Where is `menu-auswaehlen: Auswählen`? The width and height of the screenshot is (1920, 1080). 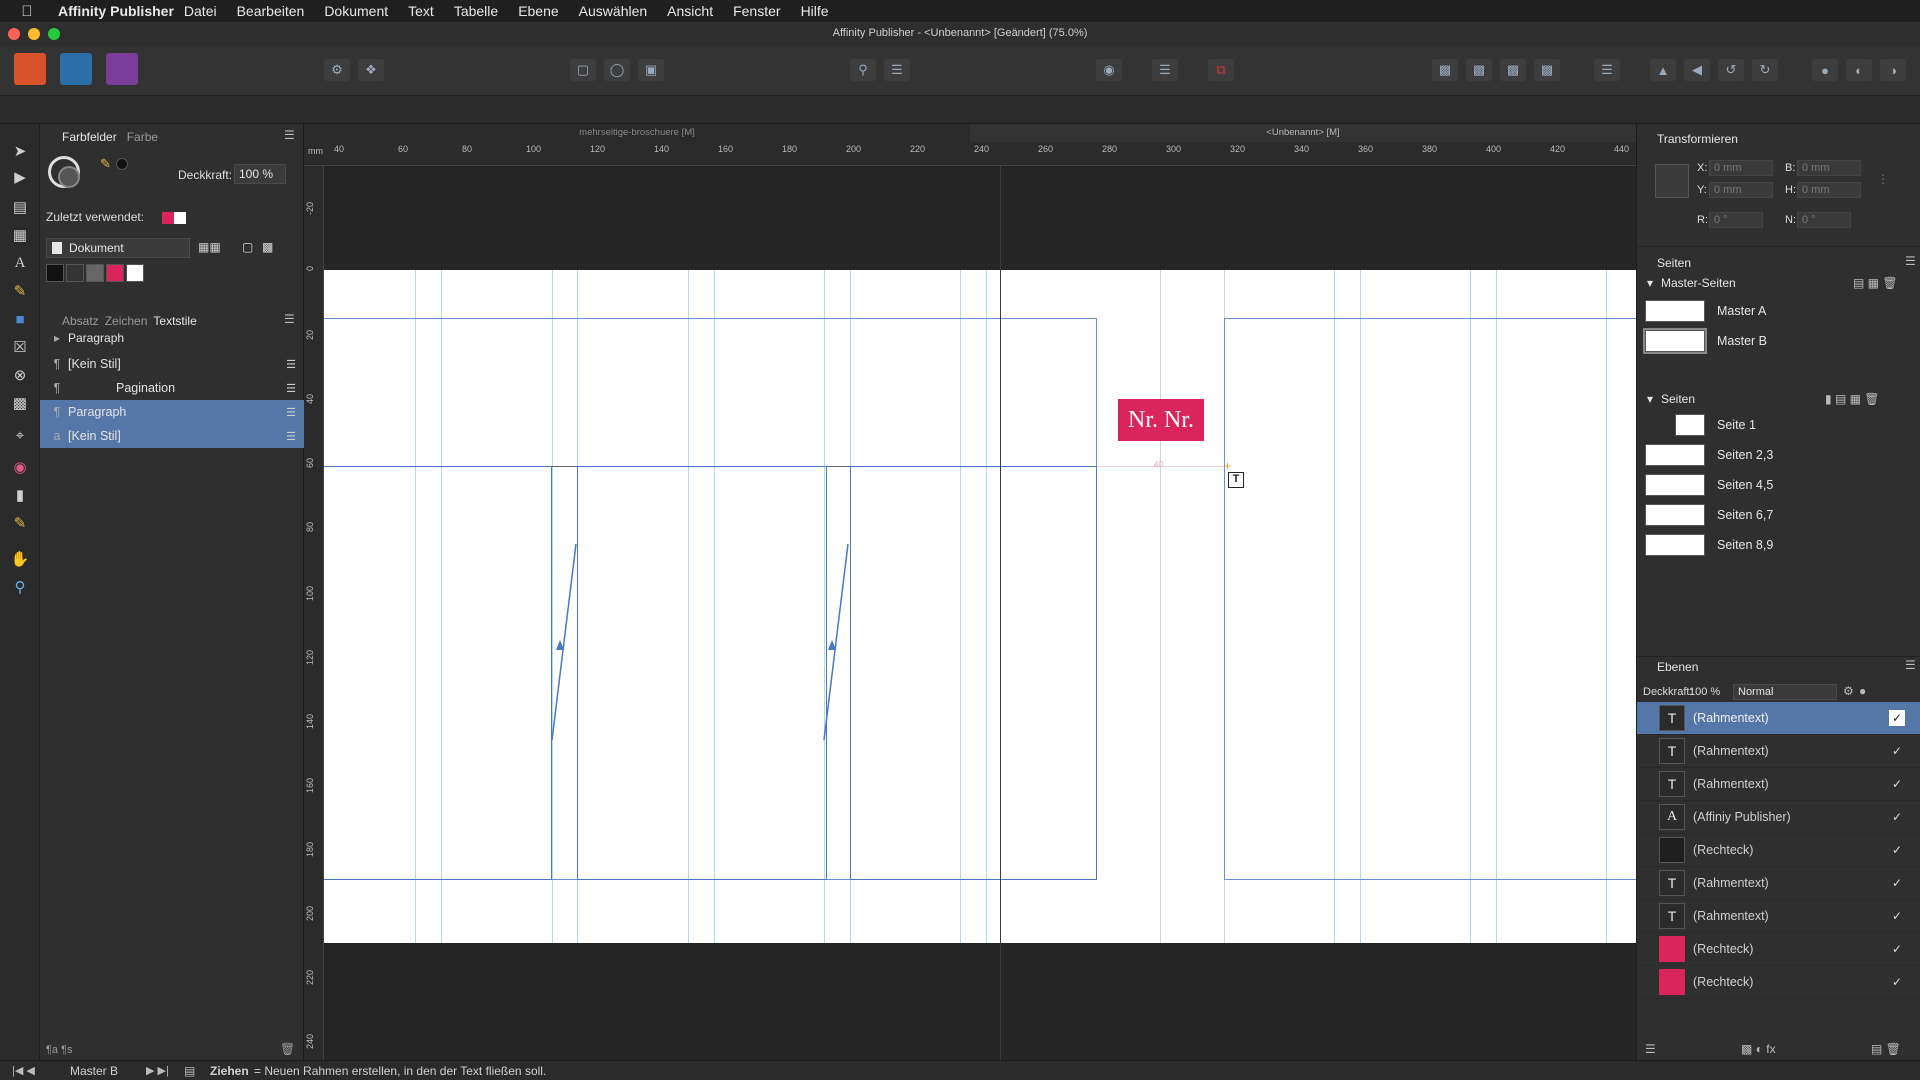
menu-auswaehlen: Auswählen is located at coordinates (613, 11).